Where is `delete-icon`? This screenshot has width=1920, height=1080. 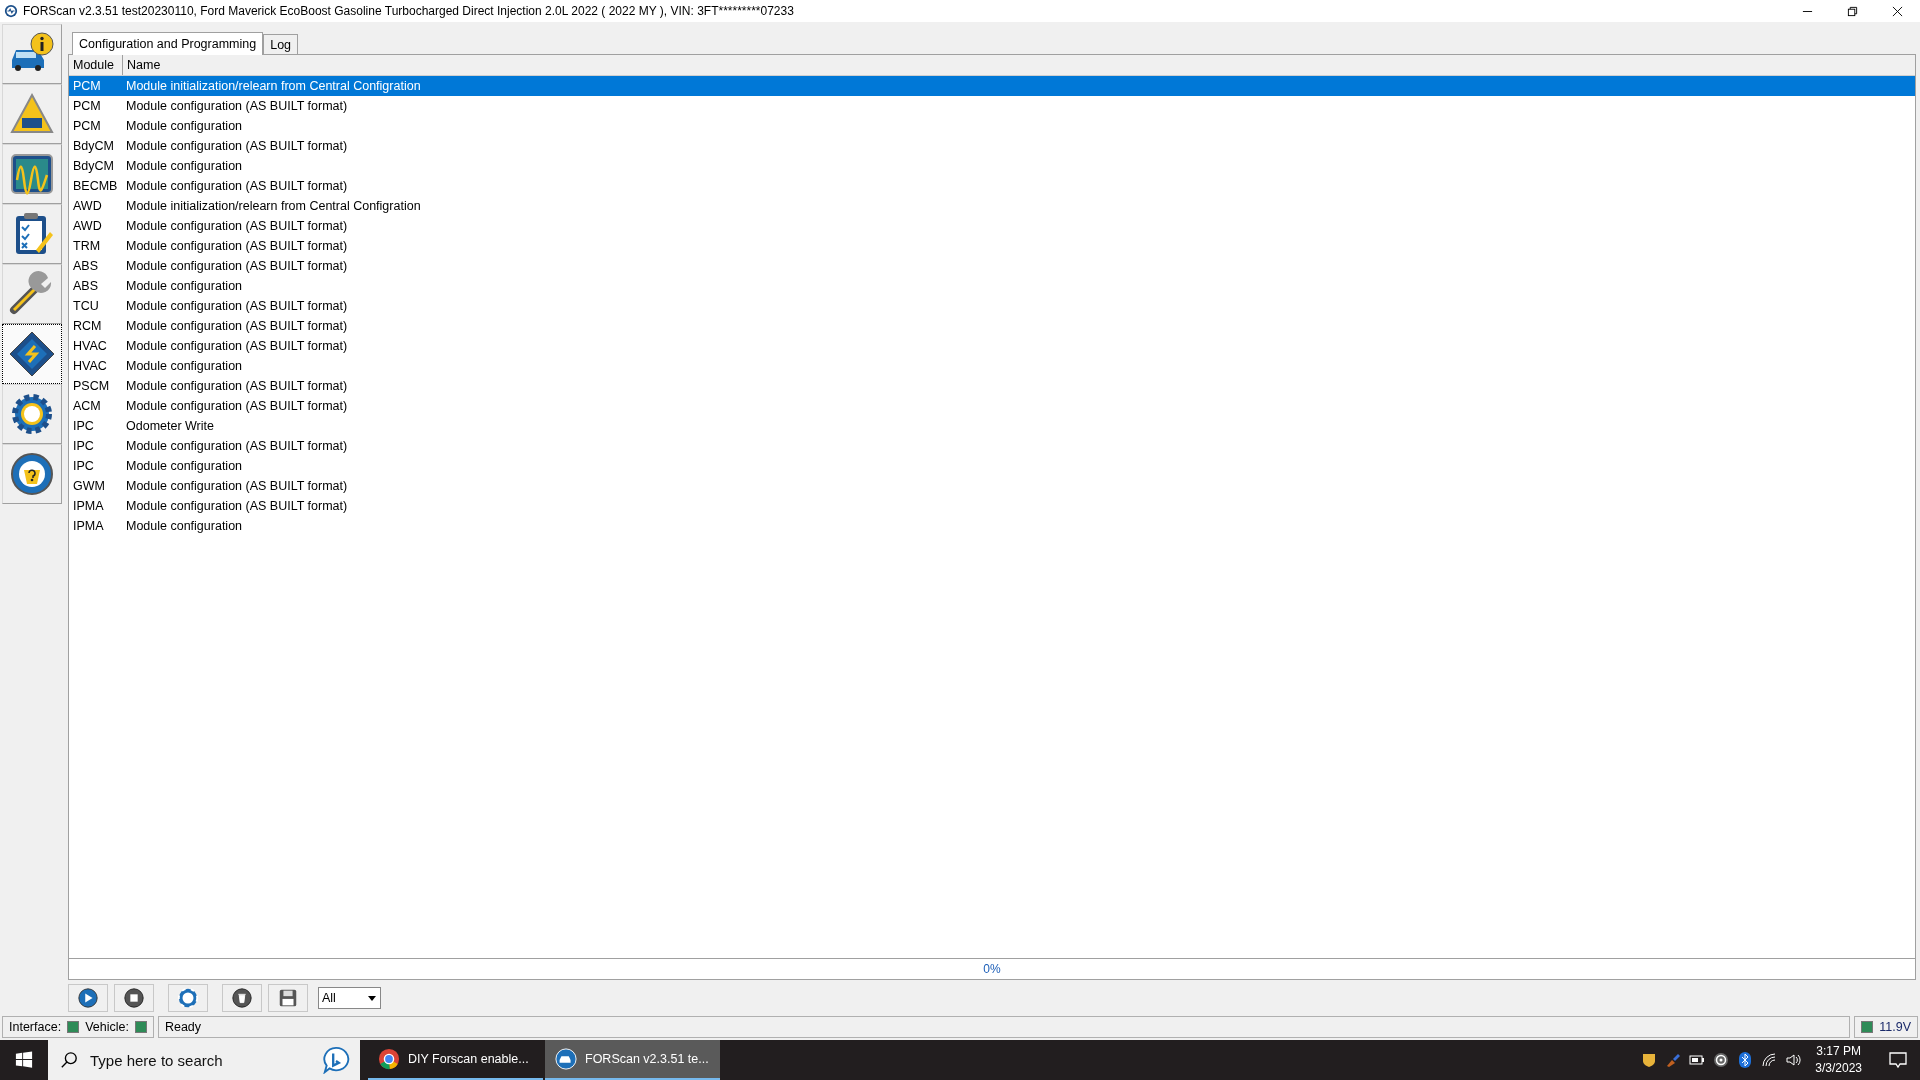
delete-icon is located at coordinates (242, 998).